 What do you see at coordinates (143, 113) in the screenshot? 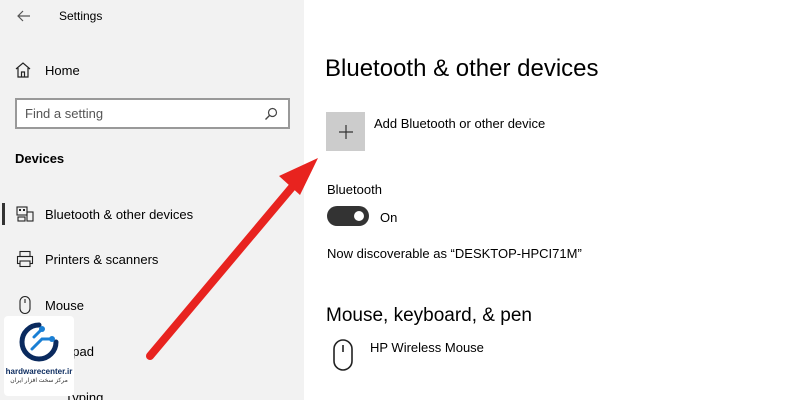
I see `search-input` at bounding box center [143, 113].